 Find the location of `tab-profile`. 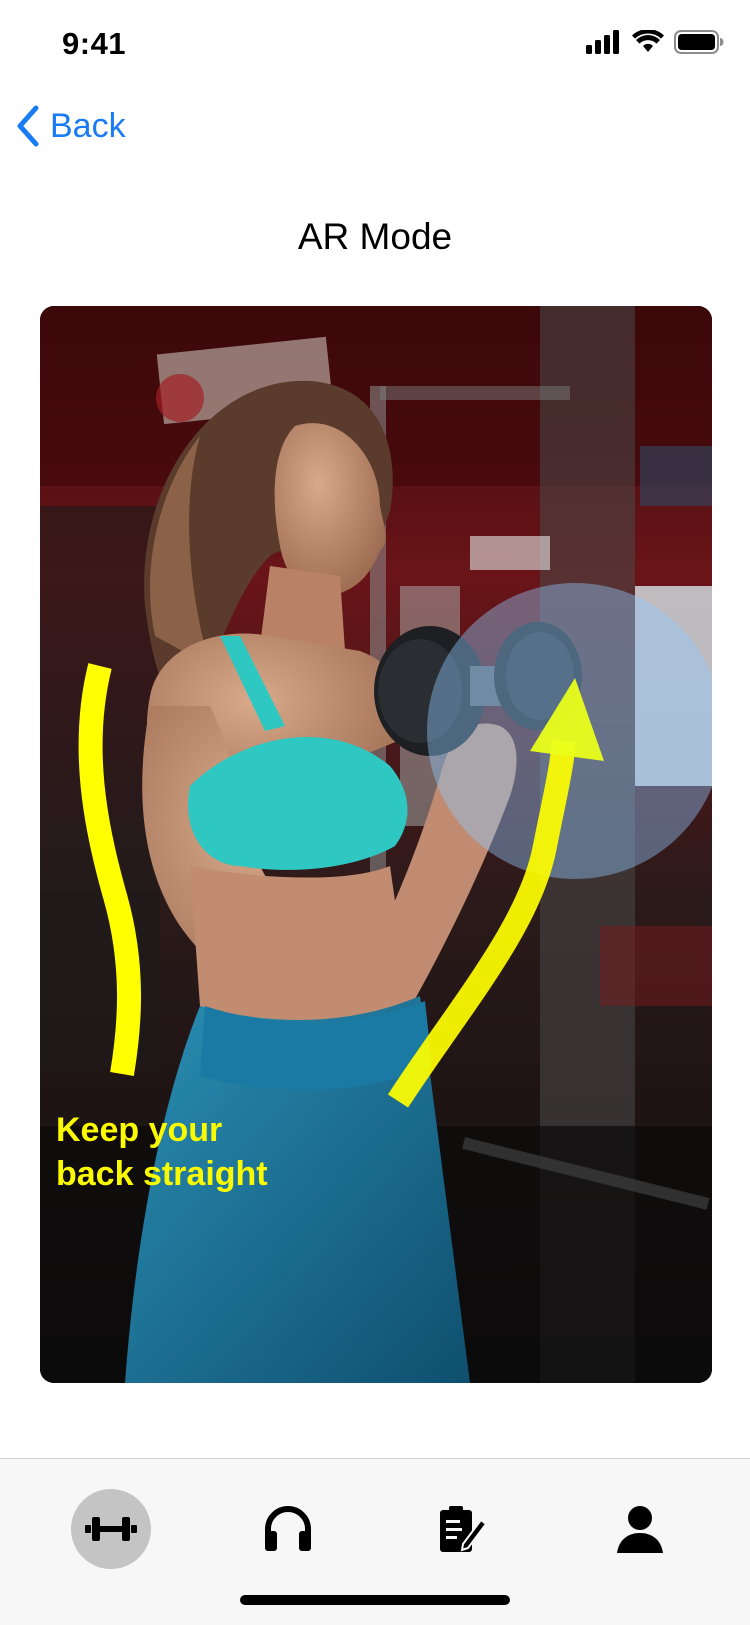

tab-profile is located at coordinates (640, 1529).